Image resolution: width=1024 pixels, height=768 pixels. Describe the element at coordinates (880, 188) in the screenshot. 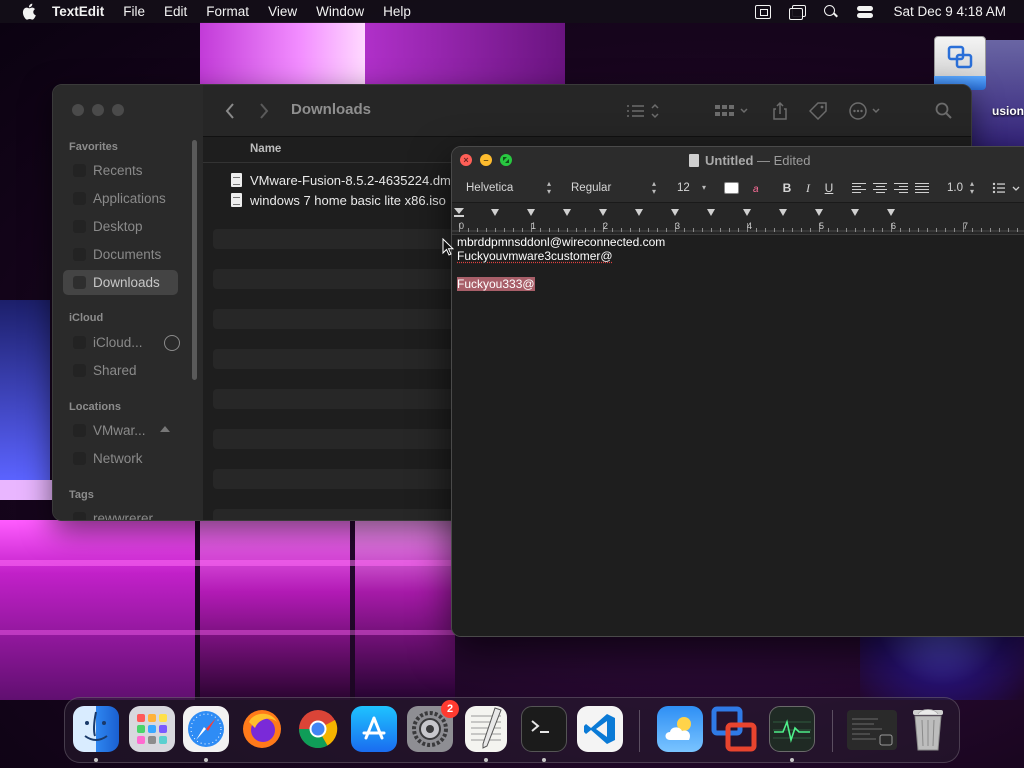

I see `align-center-button` at that location.